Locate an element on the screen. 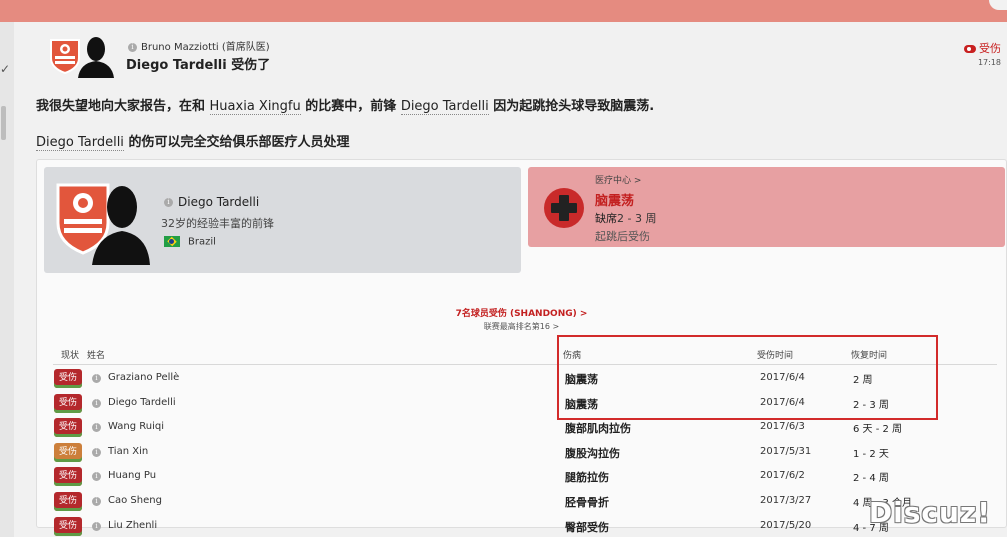 This screenshot has height=537, width=1007. league-ranking-link: 联赛最高排名第16 > is located at coordinates (521, 326).